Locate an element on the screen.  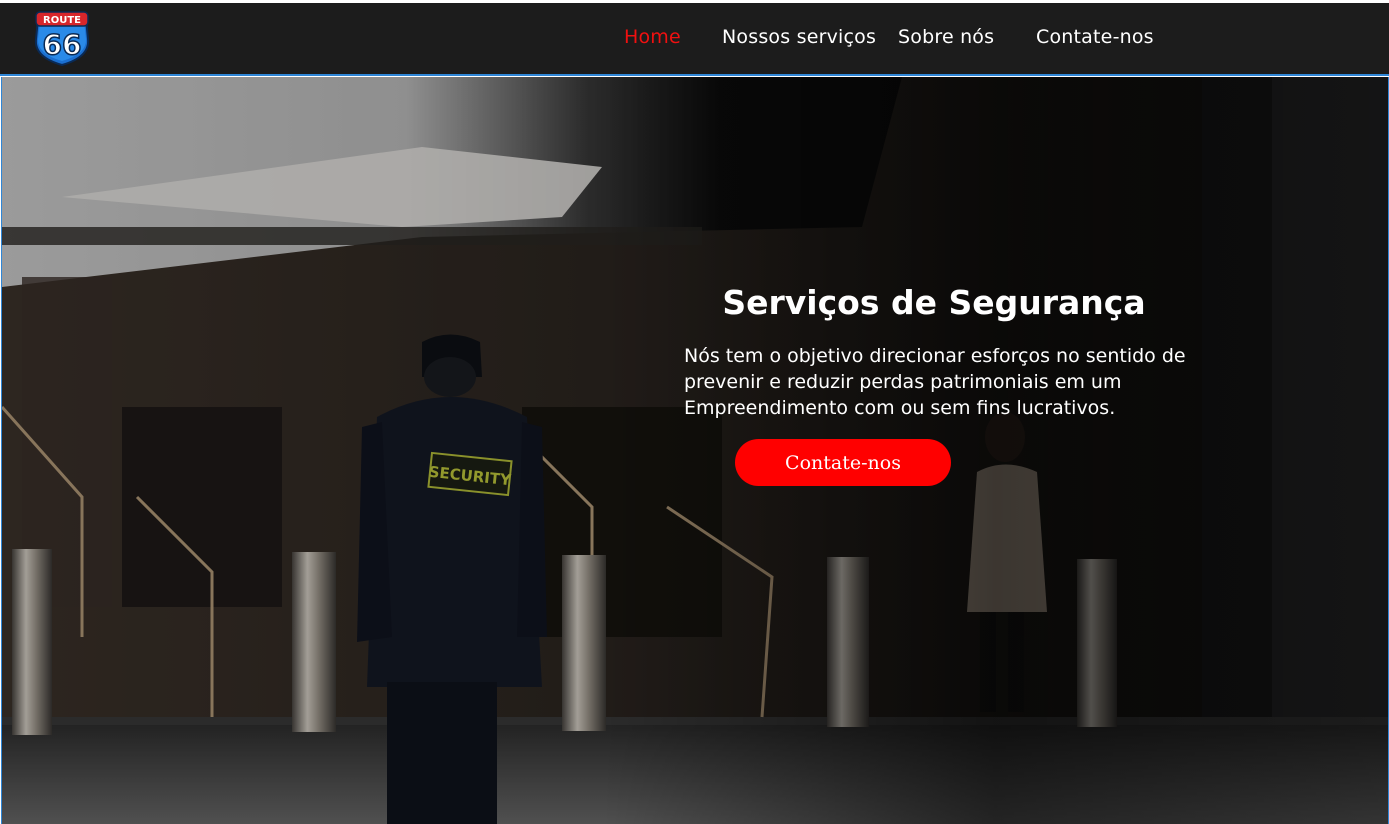
hero-title: Serviços de Segurança is located at coordinates (934, 302).